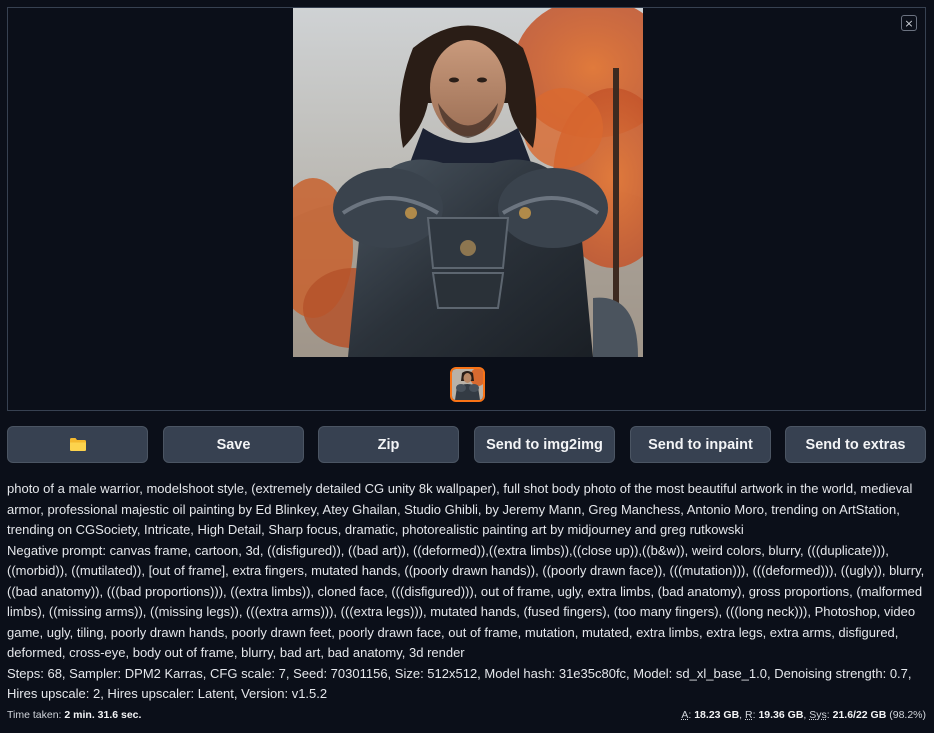 The height and width of the screenshot is (733, 934). What do you see at coordinates (749, 715) in the screenshot?
I see `vram-reserved-label: R` at bounding box center [749, 715].